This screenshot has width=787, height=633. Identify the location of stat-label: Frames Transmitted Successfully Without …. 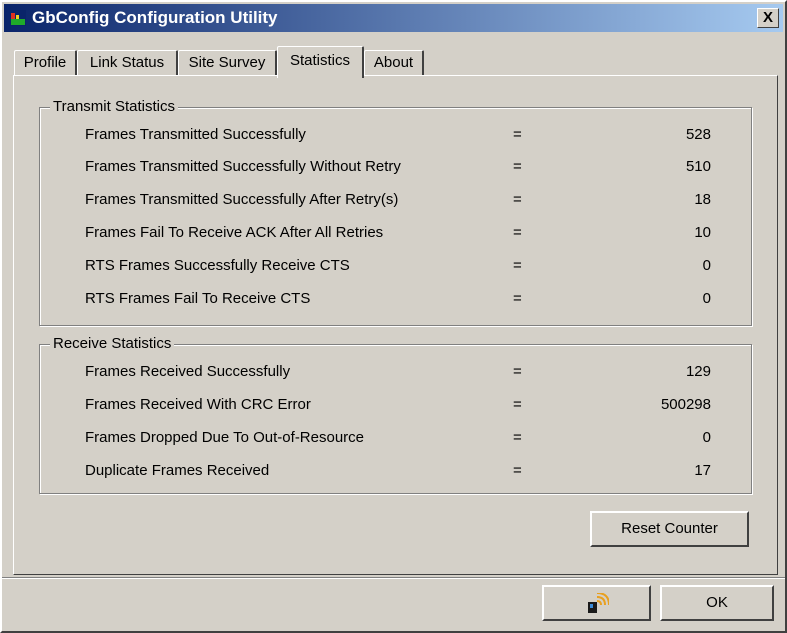
(243, 166).